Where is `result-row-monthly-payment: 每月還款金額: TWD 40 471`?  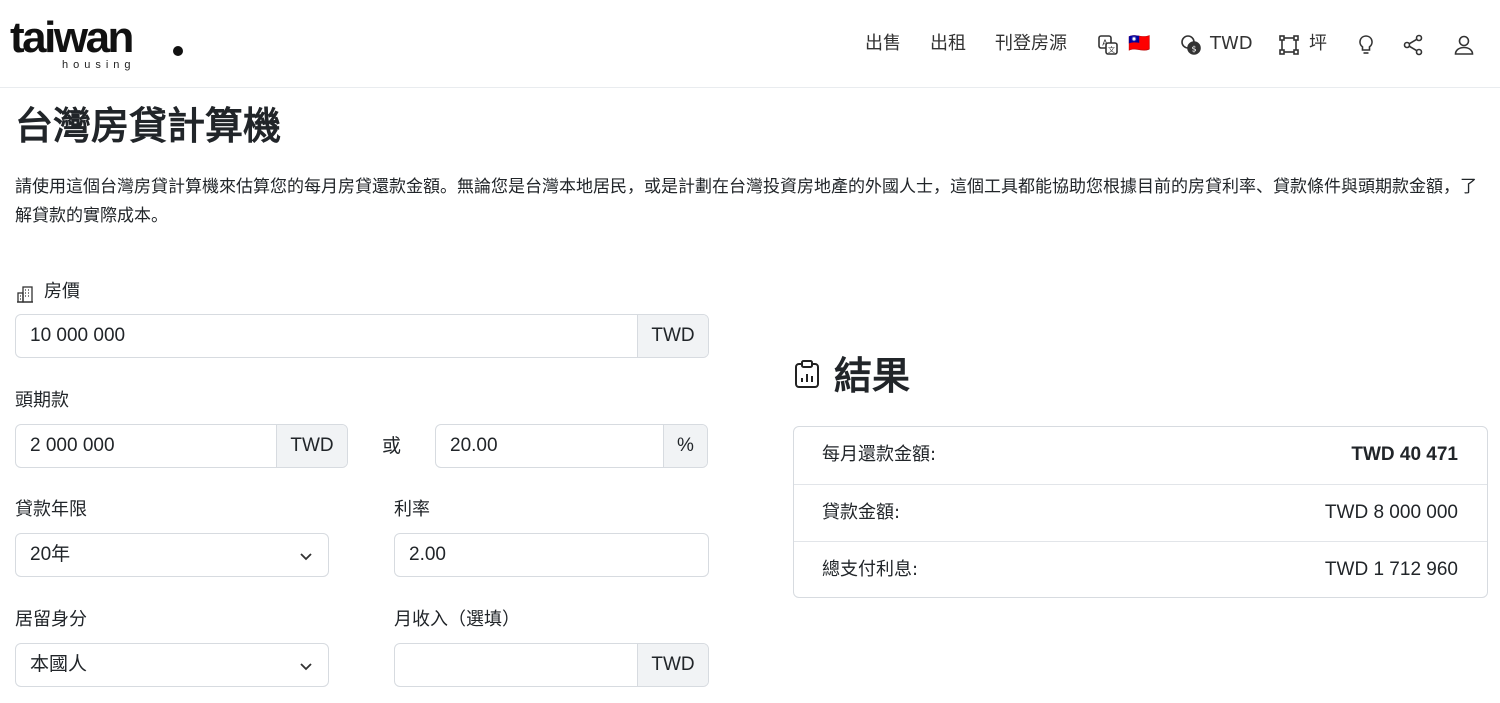 result-row-monthly-payment: 每月還款金額: TWD 40 471 is located at coordinates (1140, 455).